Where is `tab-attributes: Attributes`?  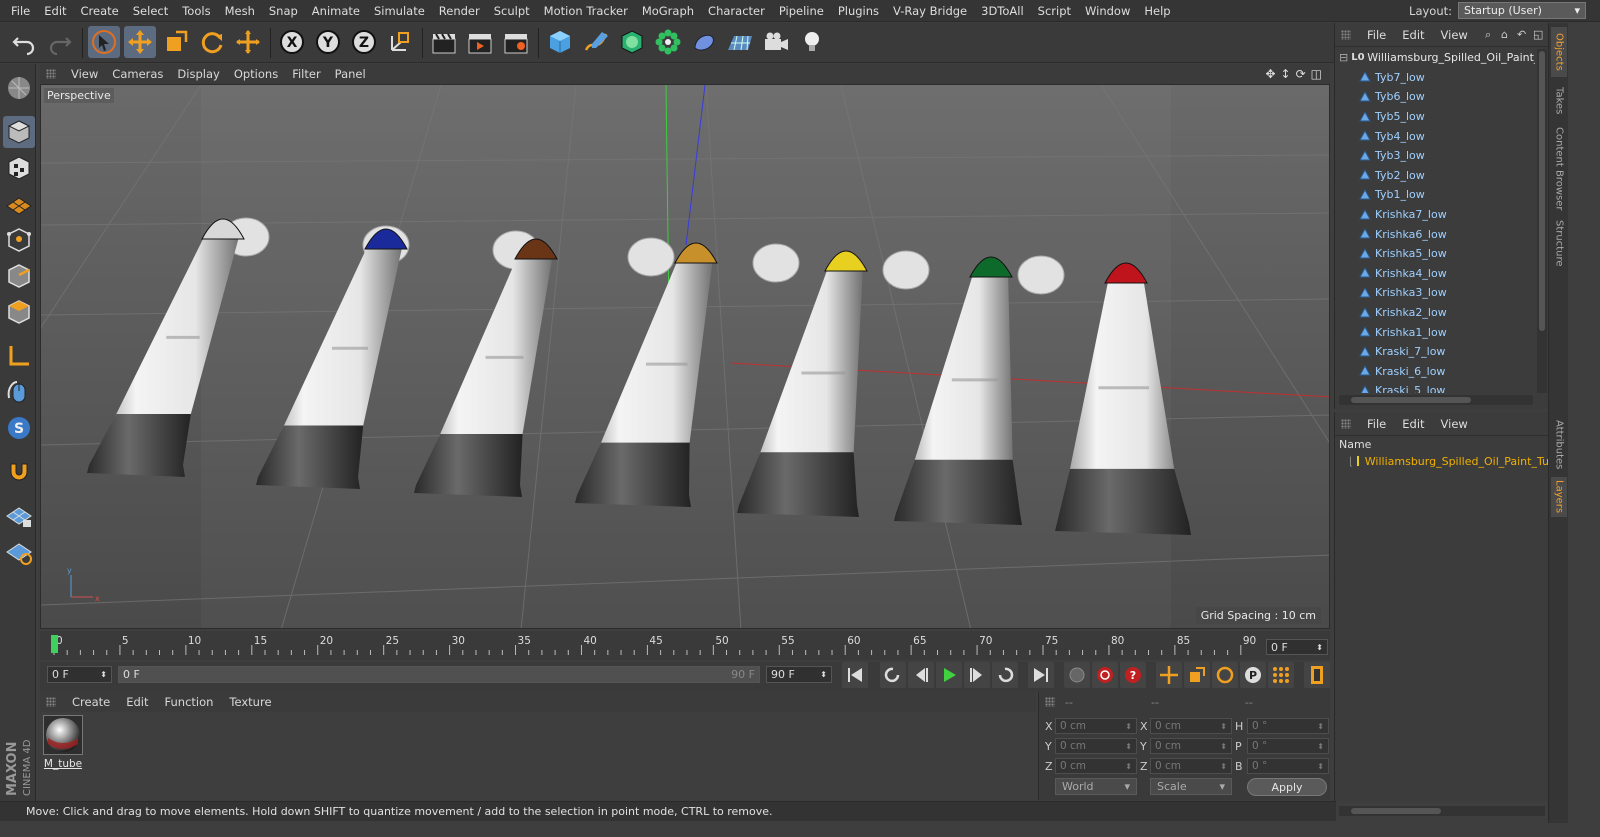
tab-attributes: Attributes is located at coordinates (1559, 445).